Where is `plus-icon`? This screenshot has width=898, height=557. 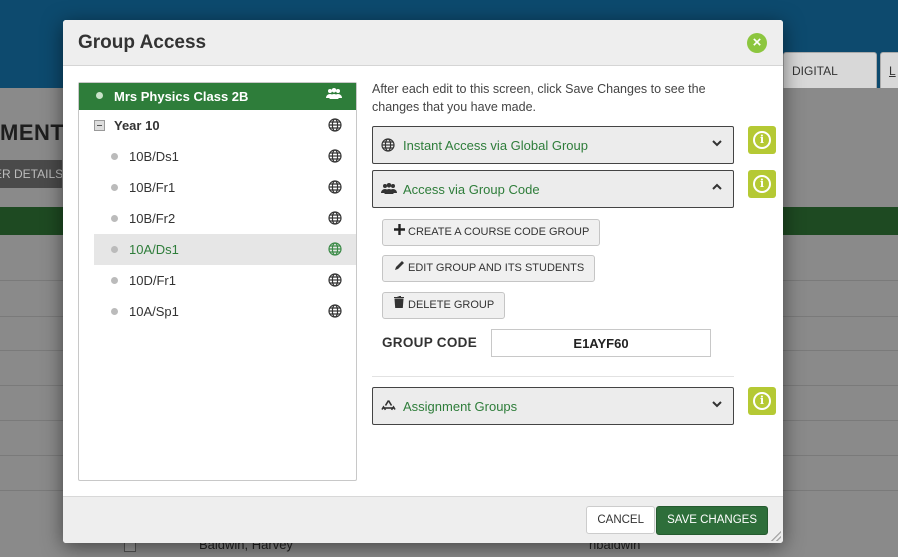 plus-icon is located at coordinates (399, 232).